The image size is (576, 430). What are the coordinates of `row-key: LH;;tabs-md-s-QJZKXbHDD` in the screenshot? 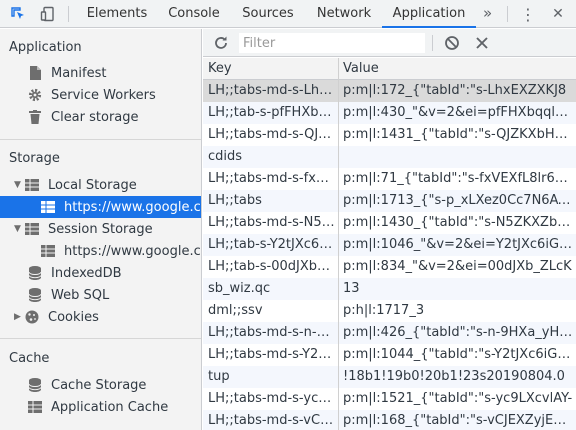 It's located at (271, 134).